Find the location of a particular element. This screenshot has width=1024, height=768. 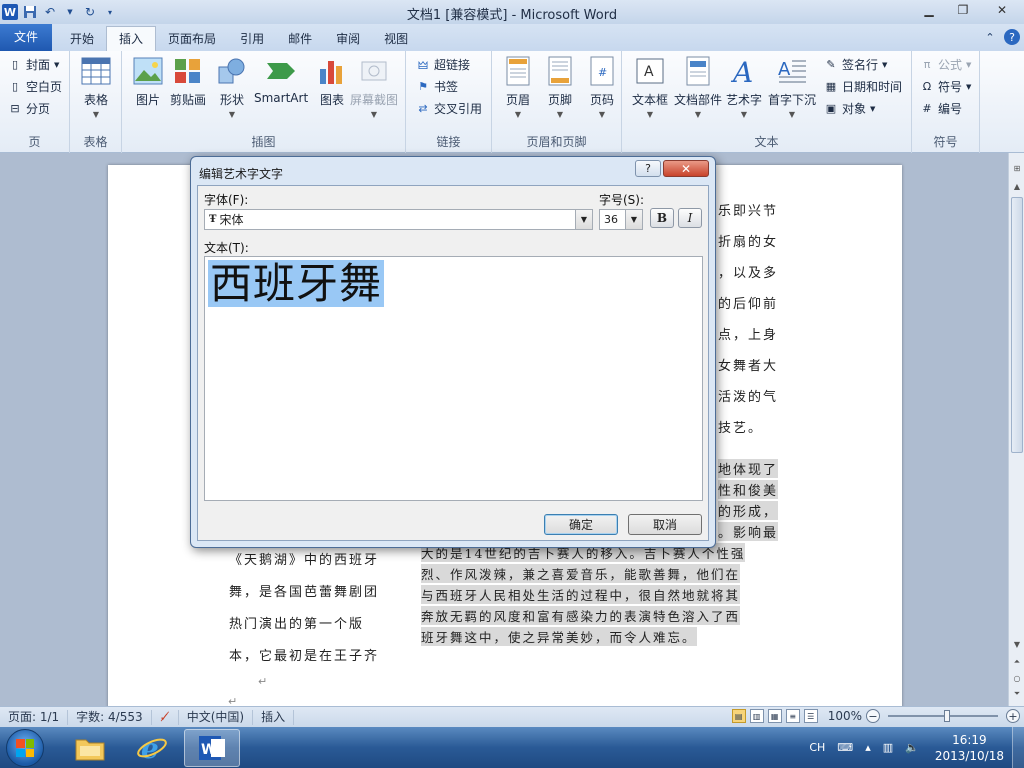

object-button: ▣ 对象 ▼ is located at coordinates (850, 108).